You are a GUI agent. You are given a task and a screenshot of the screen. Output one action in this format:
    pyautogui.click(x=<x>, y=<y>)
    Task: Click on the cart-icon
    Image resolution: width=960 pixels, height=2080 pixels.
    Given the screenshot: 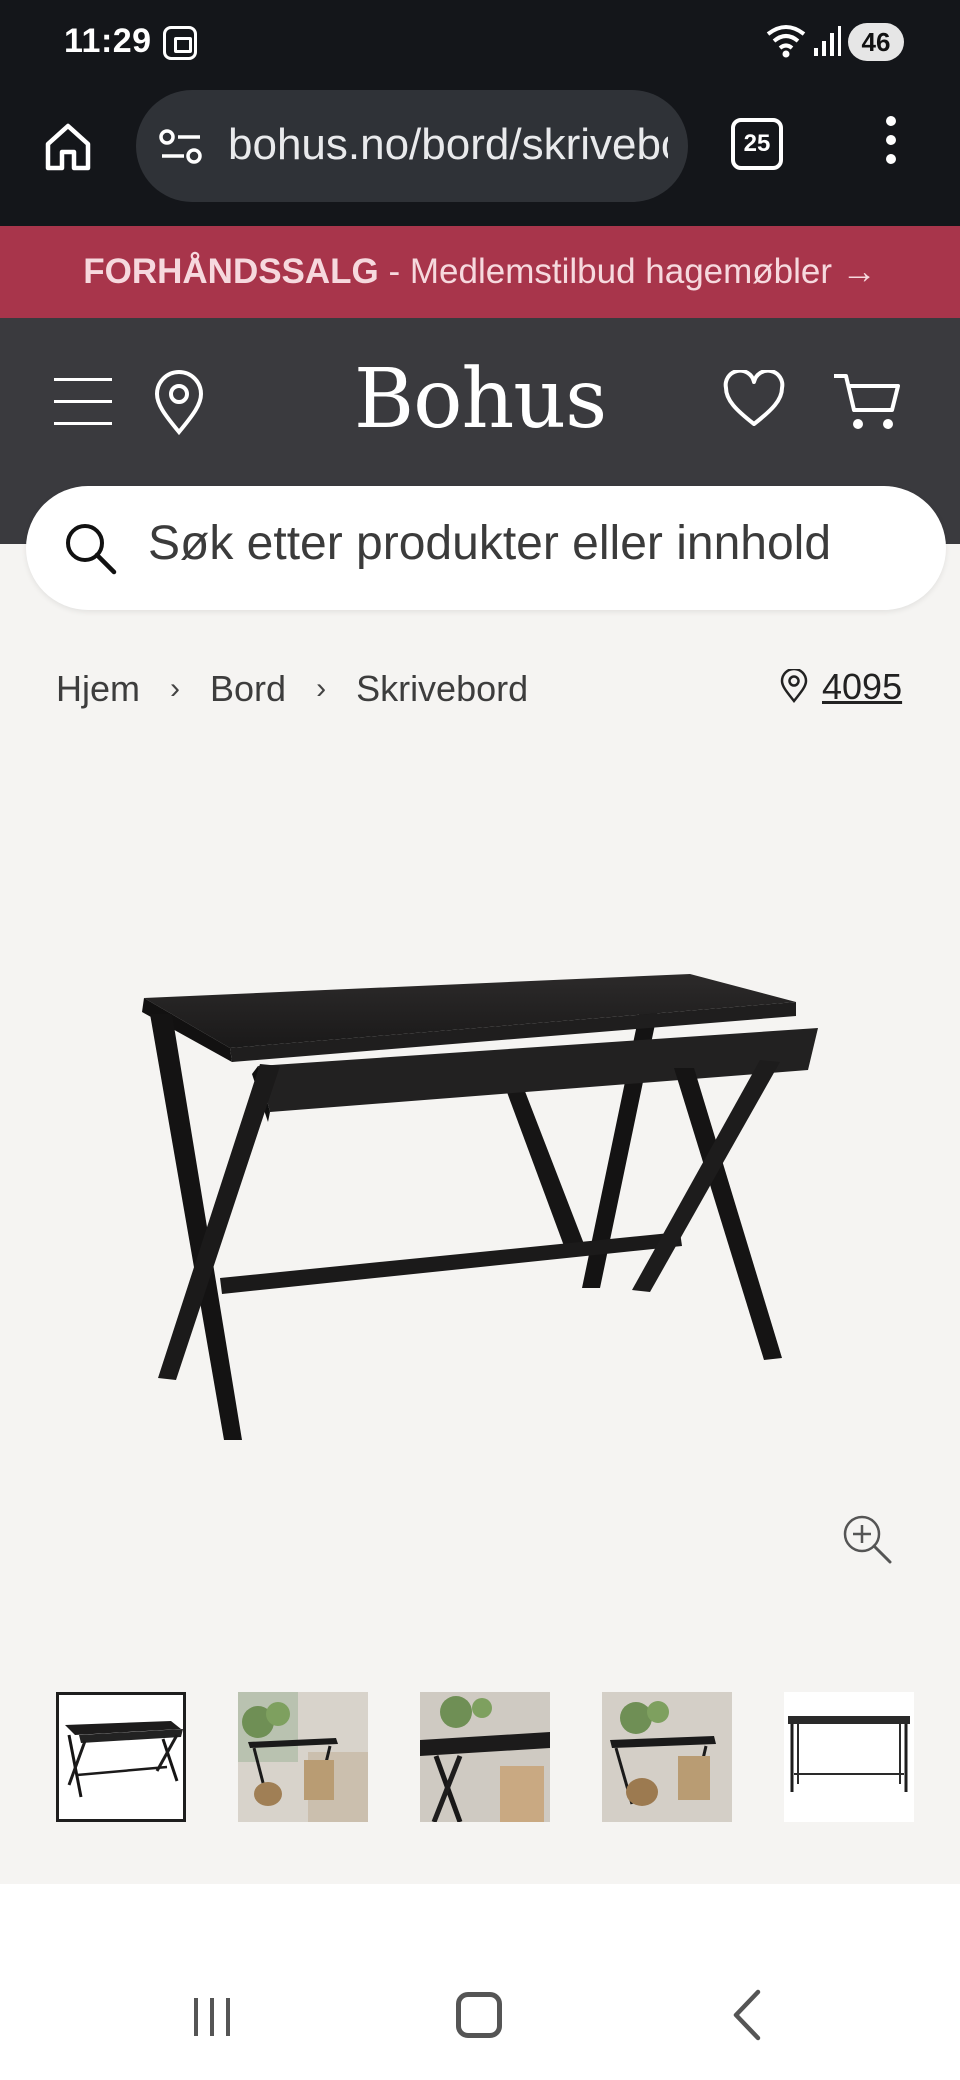 What is the action you would take?
    pyautogui.click(x=867, y=402)
    